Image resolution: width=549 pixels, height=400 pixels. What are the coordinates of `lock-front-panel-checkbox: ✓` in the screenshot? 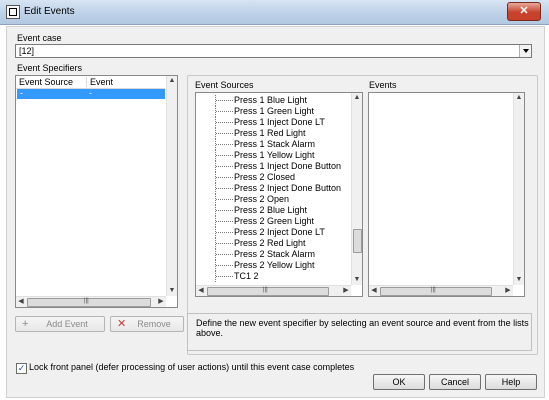 It's located at (21, 368).